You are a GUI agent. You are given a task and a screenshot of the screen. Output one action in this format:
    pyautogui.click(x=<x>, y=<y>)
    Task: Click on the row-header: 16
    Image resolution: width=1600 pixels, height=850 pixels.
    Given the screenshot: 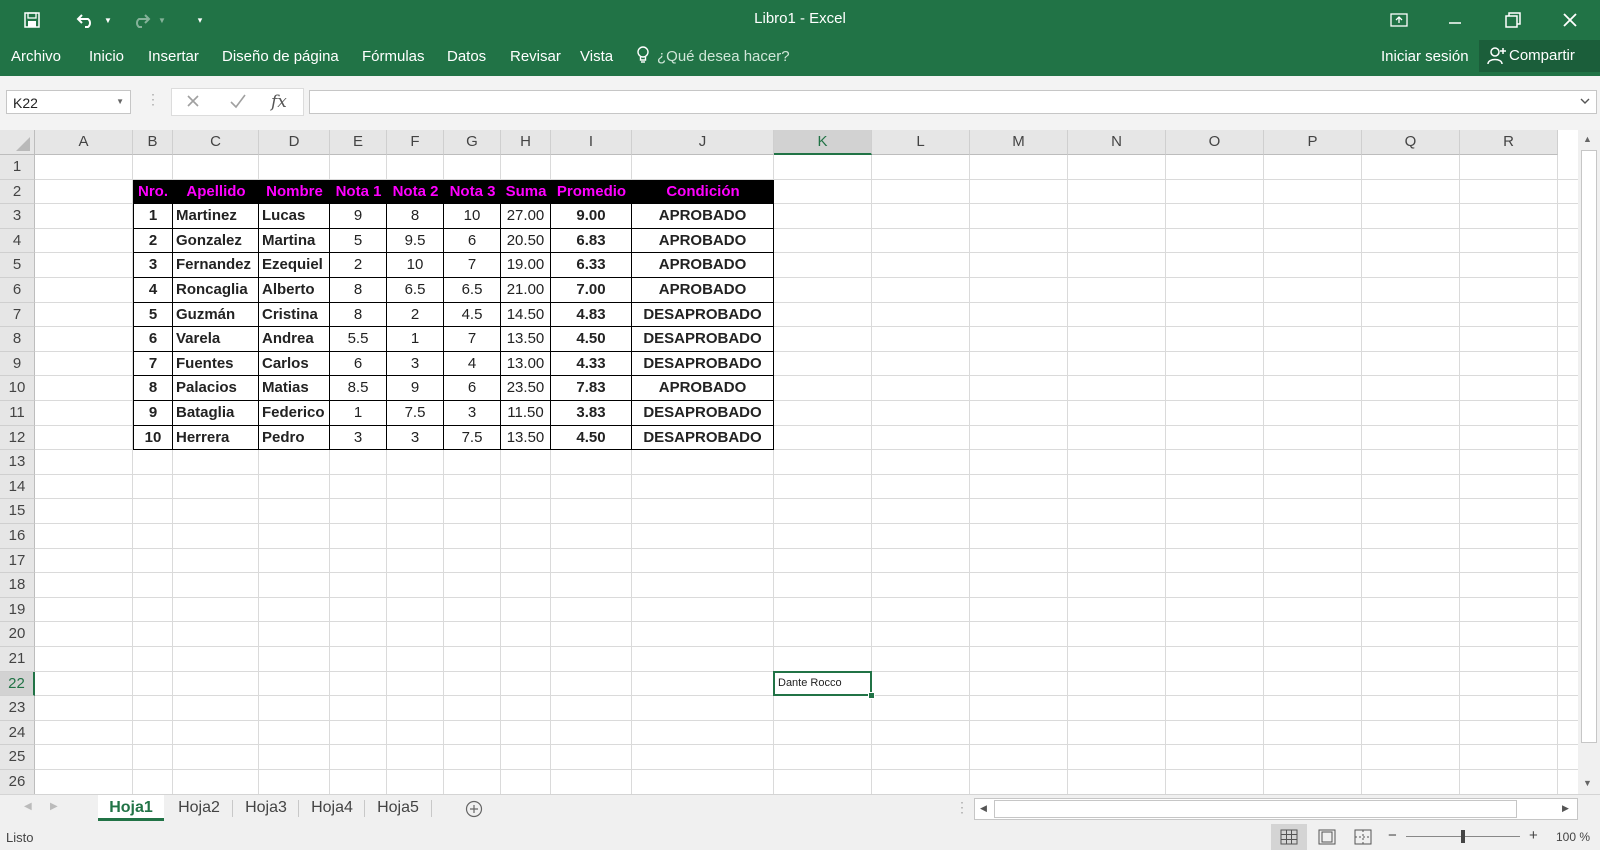 What is the action you would take?
    pyautogui.click(x=17, y=536)
    